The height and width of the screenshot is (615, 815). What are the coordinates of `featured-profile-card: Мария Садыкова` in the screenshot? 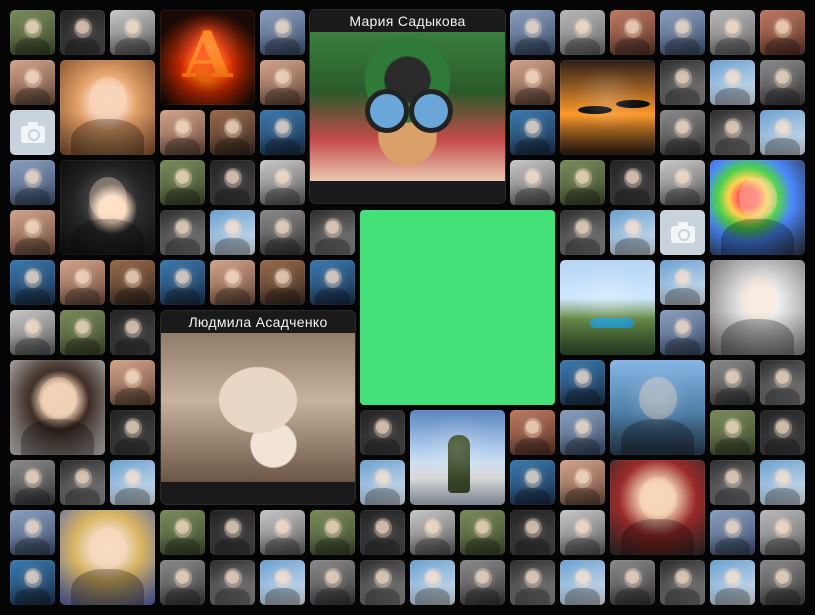 It's located at (407, 106).